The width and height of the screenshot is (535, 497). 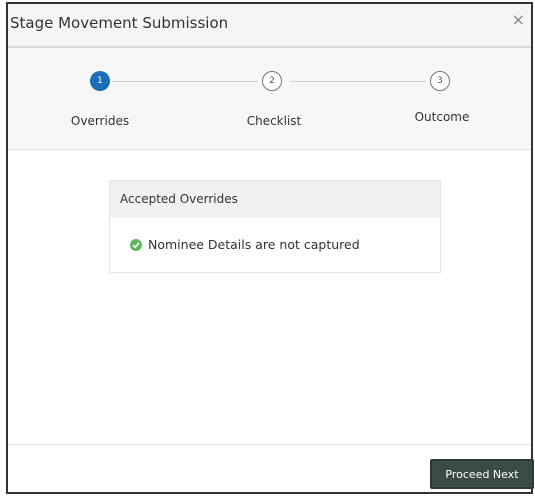 What do you see at coordinates (272, 81) in the screenshot?
I see `step-2-circle: 2` at bounding box center [272, 81].